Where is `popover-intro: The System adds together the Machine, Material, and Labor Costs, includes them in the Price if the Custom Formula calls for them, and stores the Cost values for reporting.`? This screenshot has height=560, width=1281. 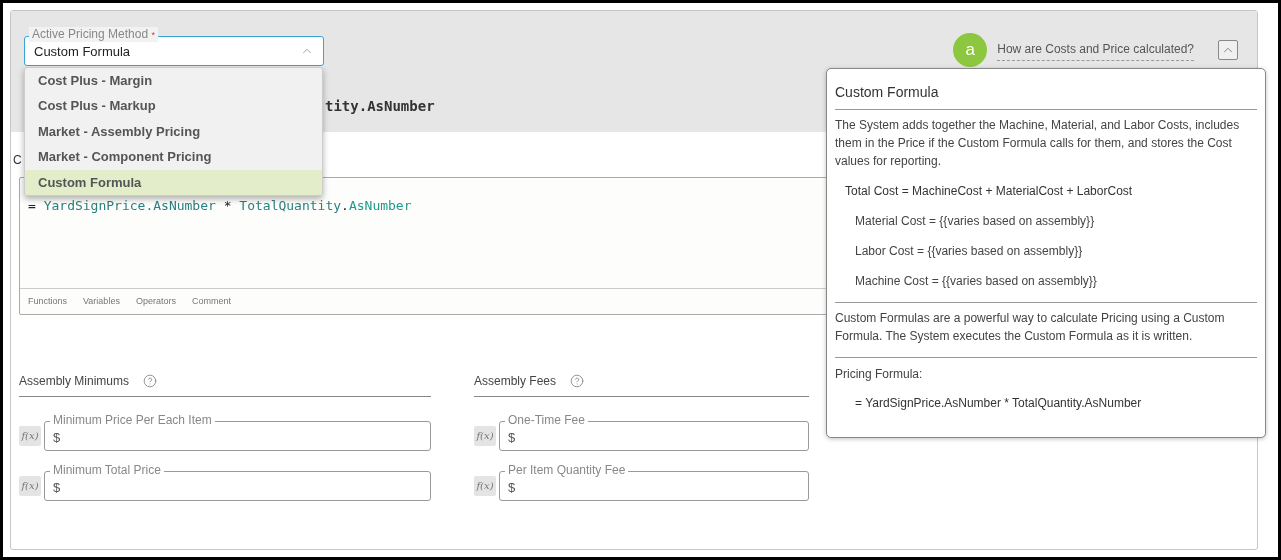
popover-intro: The System adds together the Machine, Material, and Labor Costs, includes them in the Price if the Custom Formula calls for them, and stores the Cost values for reporting. is located at coordinates (1038, 143).